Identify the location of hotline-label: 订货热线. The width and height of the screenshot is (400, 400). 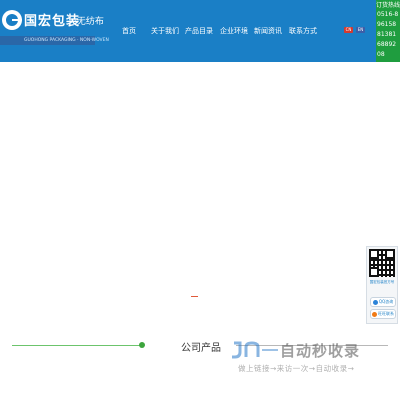
(388, 5).